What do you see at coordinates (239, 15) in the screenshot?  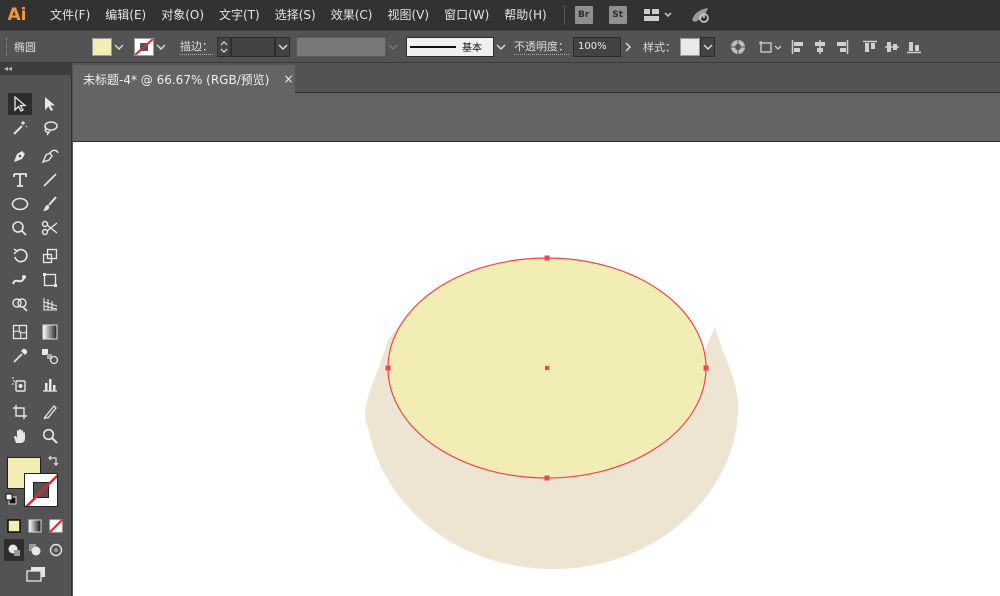 I see `menu-type: 文字(T)` at bounding box center [239, 15].